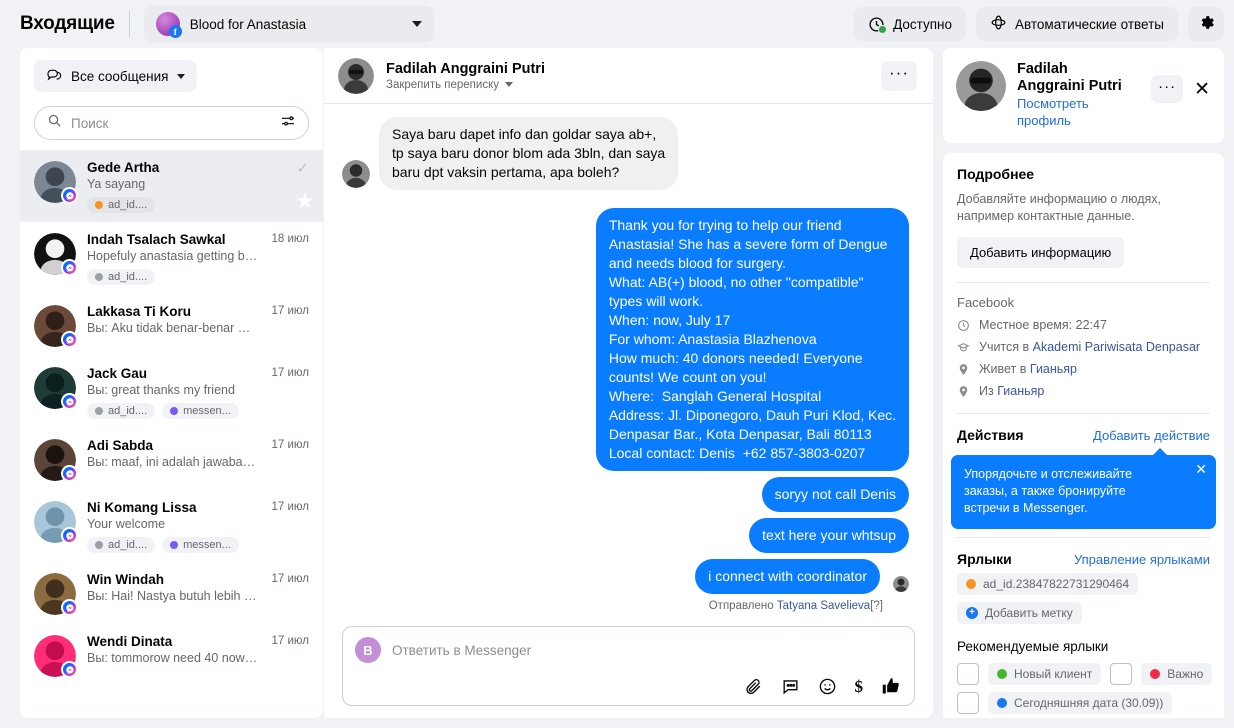  I want to click on thumbs-up-icon, so click(891, 686).